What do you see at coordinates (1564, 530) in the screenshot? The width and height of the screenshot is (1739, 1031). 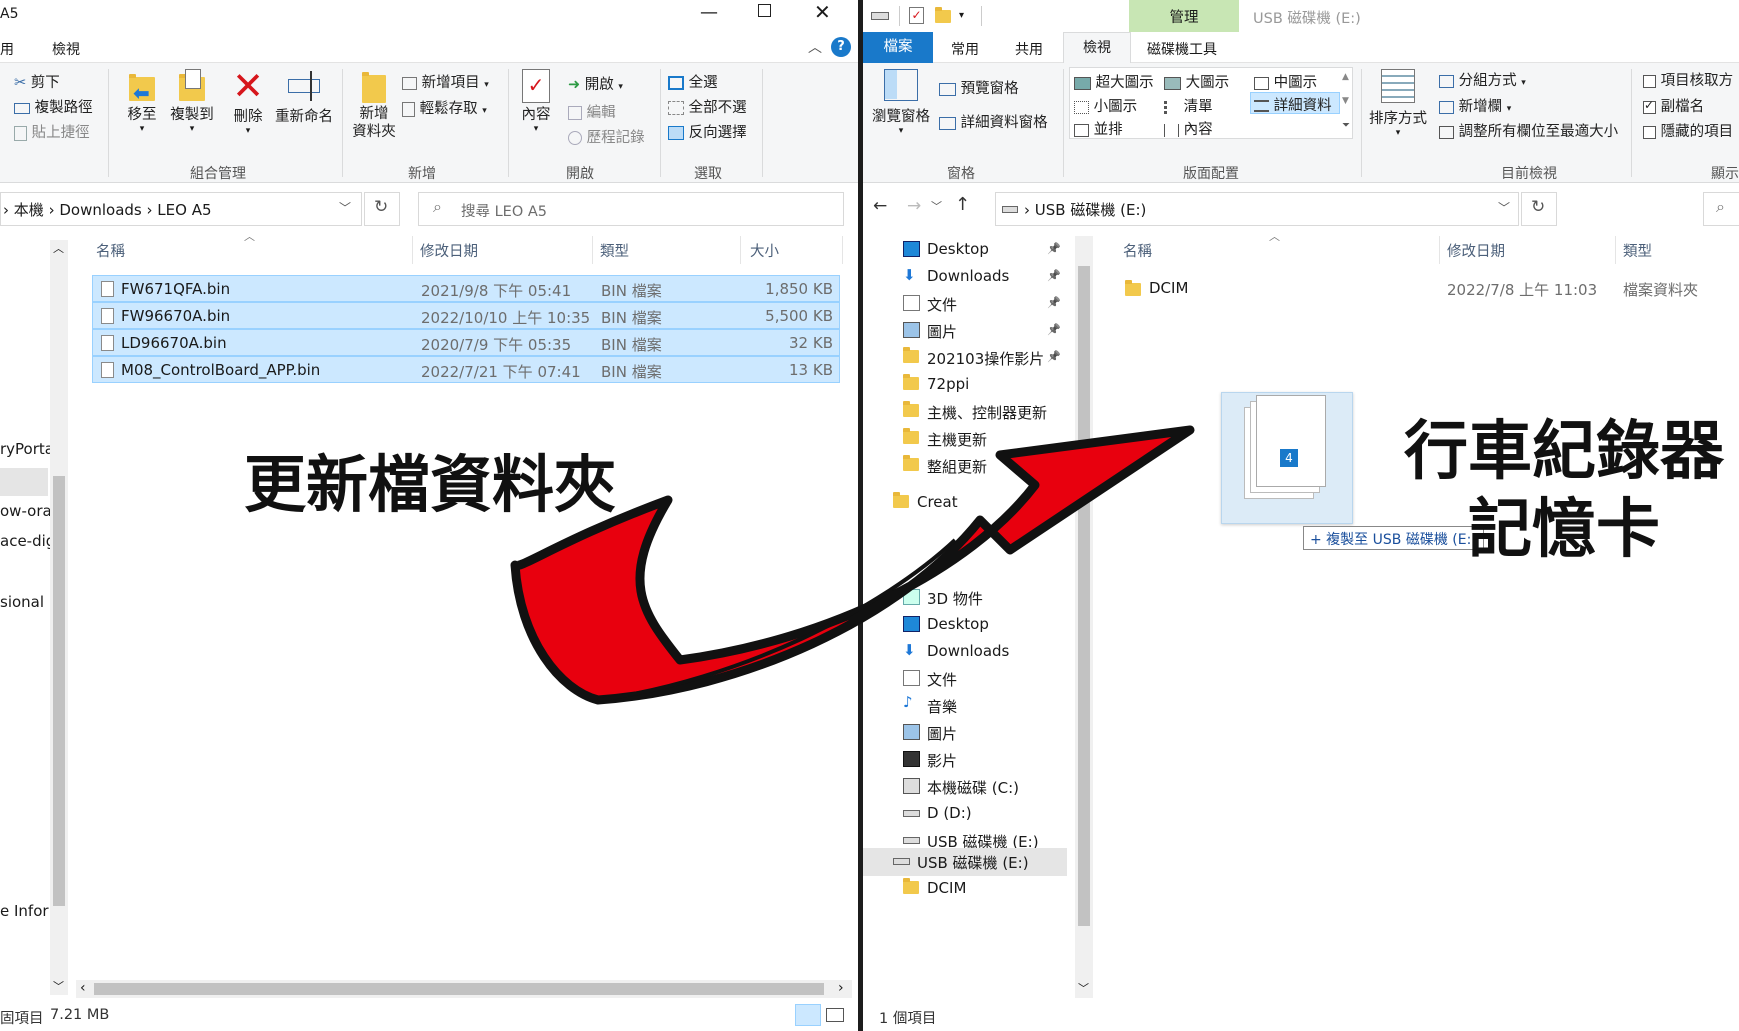 I see `annotation-target-label-line2: 記憶卡` at bounding box center [1564, 530].